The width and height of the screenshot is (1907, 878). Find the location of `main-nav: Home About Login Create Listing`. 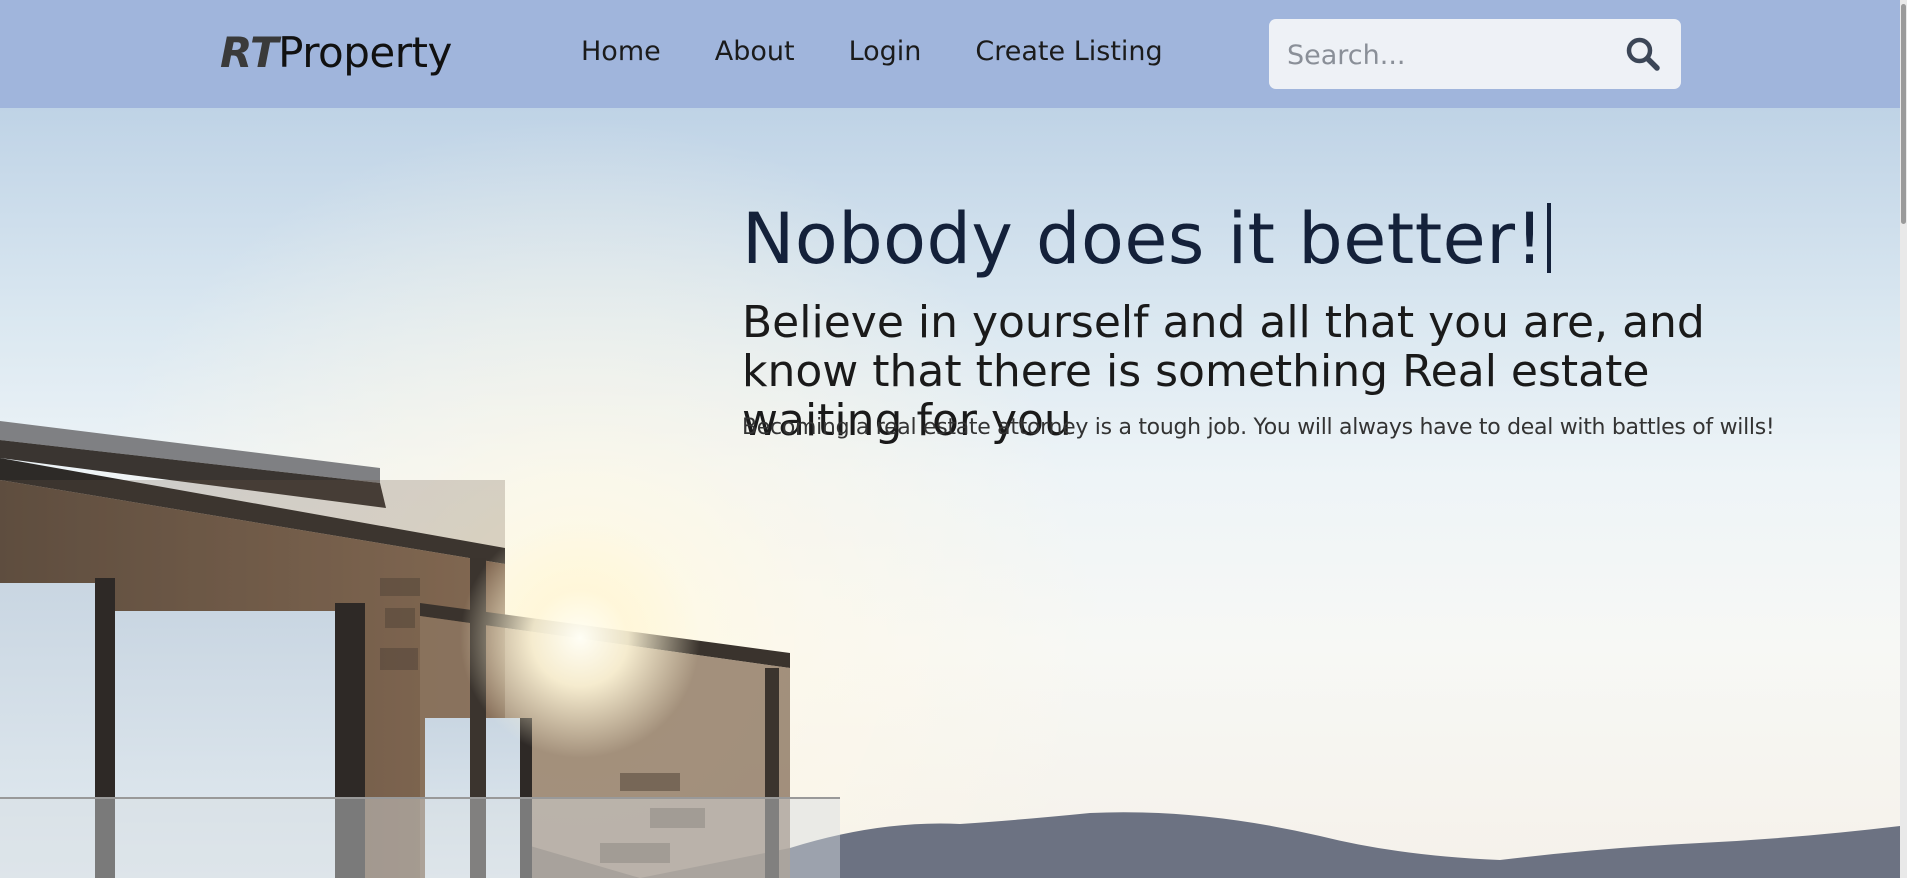

main-nav: Home About Login Create Listing is located at coordinates (899, 51).